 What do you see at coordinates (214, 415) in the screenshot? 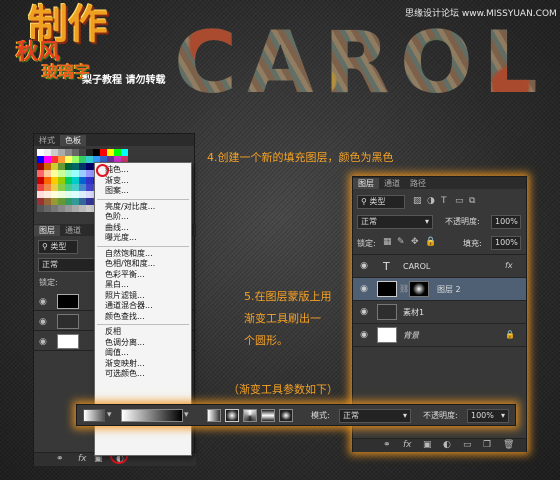
I see `linear-gradient-button` at bounding box center [214, 415].